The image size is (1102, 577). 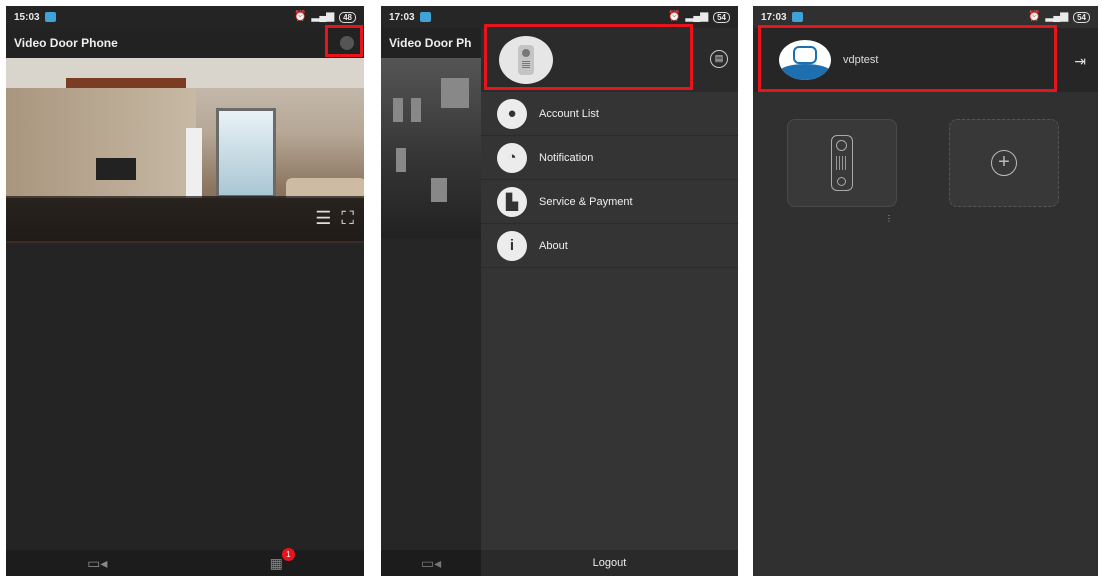 I want to click on app-title: Video Door Ph, so click(x=430, y=43).